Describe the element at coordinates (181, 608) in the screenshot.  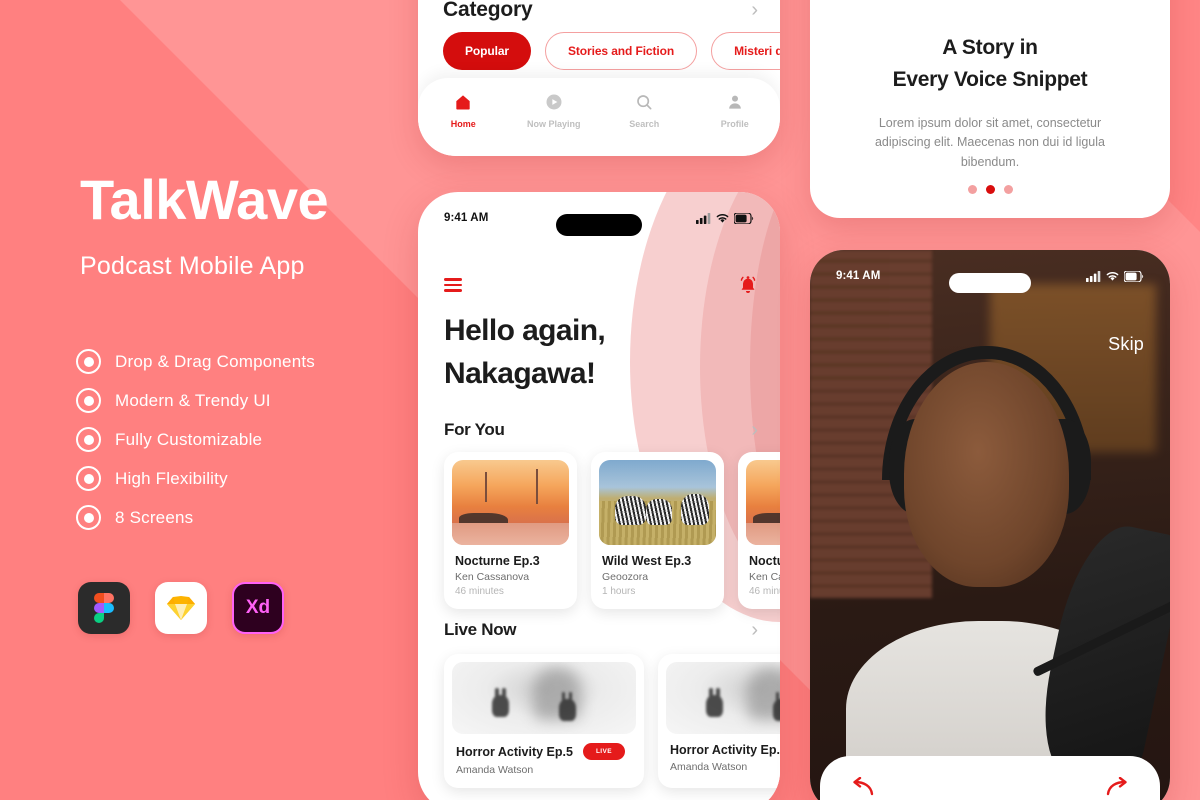
I see `sketch-logo-icon` at that location.